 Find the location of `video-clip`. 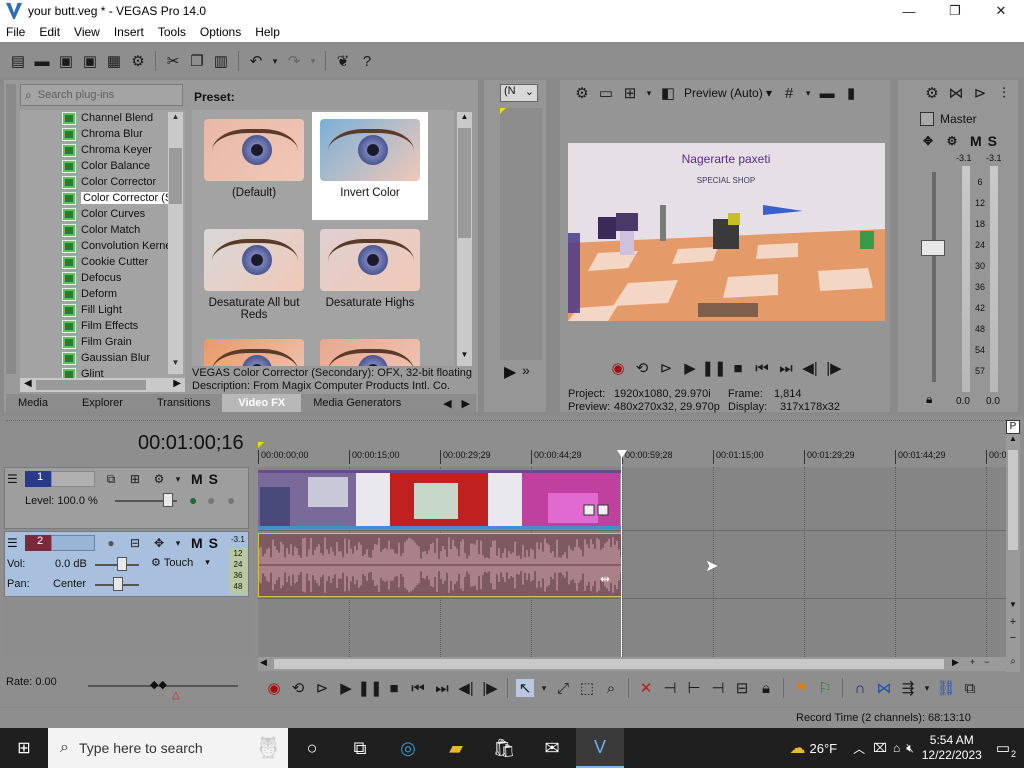

video-clip is located at coordinates (440, 499).